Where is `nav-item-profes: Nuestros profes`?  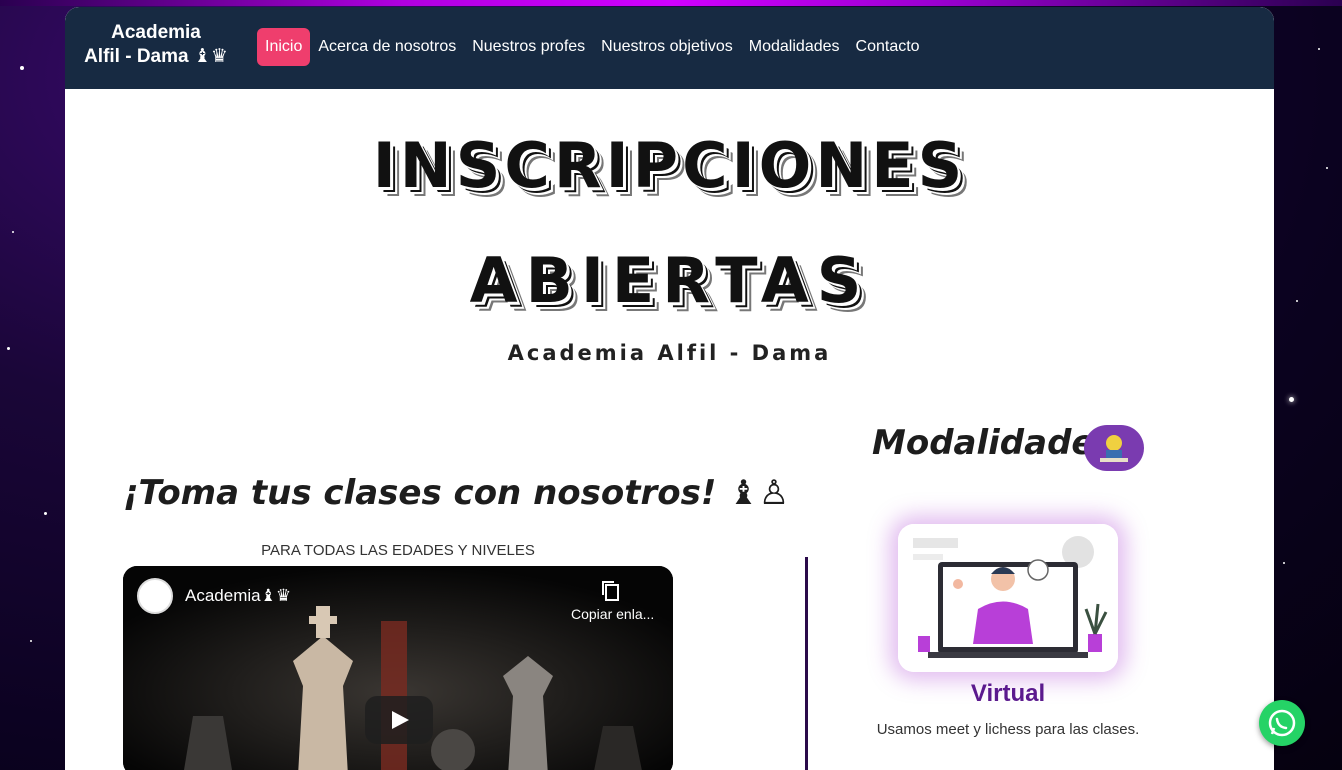 nav-item-profes: Nuestros profes is located at coordinates (528, 47).